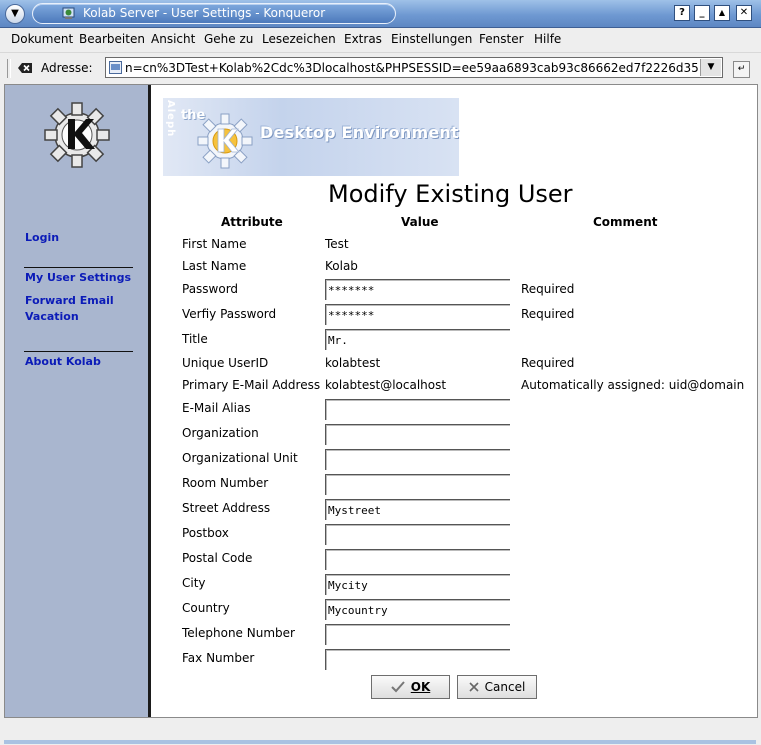 Image resolution: width=761 pixels, height=745 pixels. What do you see at coordinates (337, 244) in the screenshot?
I see `first-name-value: Test` at bounding box center [337, 244].